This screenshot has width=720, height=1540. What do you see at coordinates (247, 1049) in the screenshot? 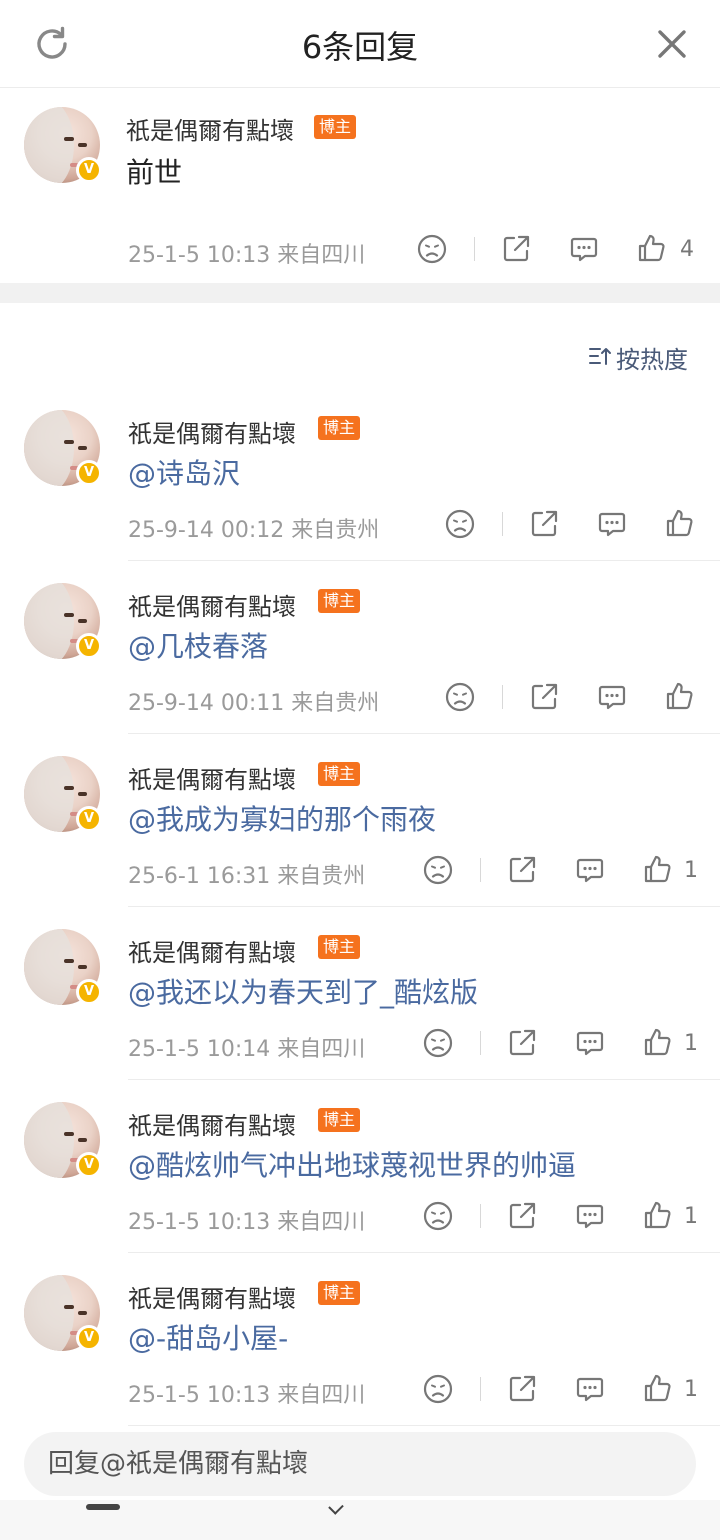
I see `comment-meta: 25-1-5 10:14 来自四川` at bounding box center [247, 1049].